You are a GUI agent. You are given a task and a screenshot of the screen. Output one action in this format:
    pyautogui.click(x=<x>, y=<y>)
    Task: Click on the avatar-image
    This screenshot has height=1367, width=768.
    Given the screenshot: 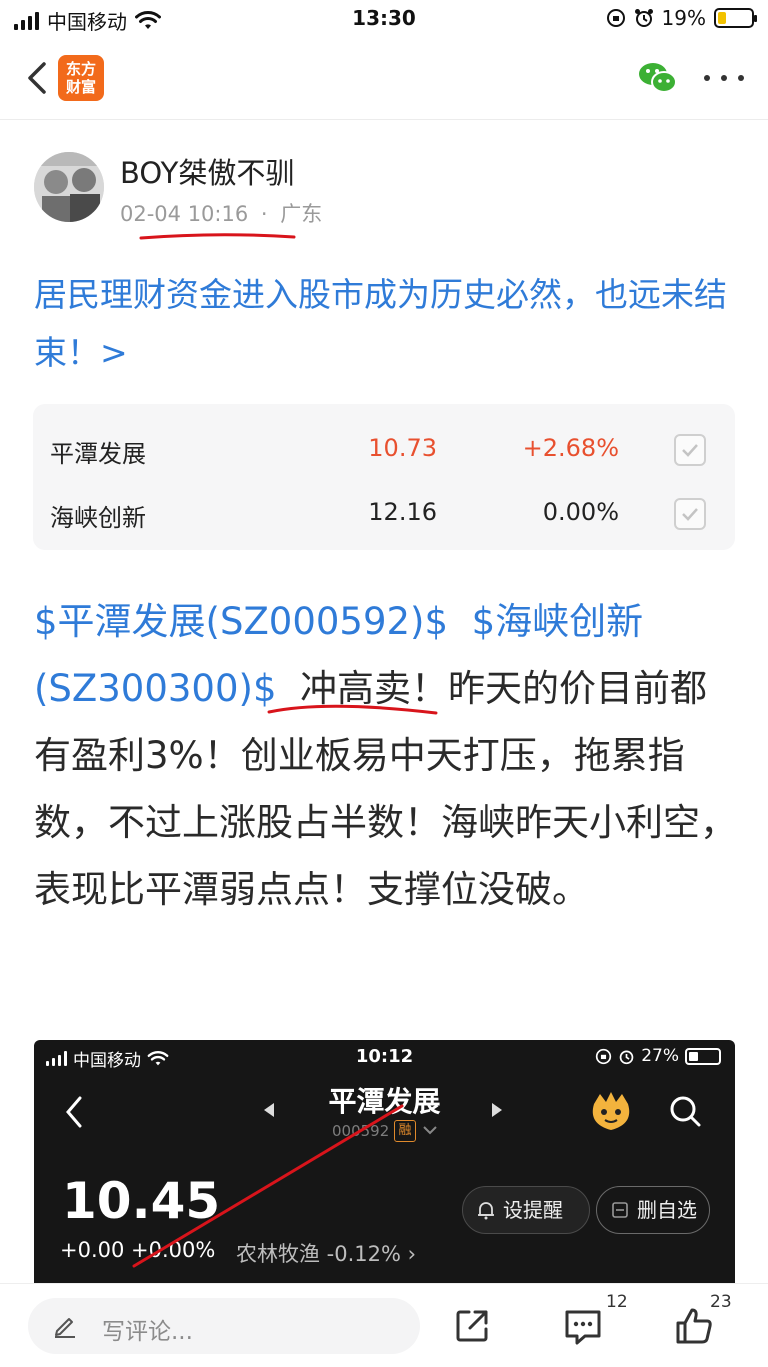 What is the action you would take?
    pyautogui.click(x=69, y=187)
    